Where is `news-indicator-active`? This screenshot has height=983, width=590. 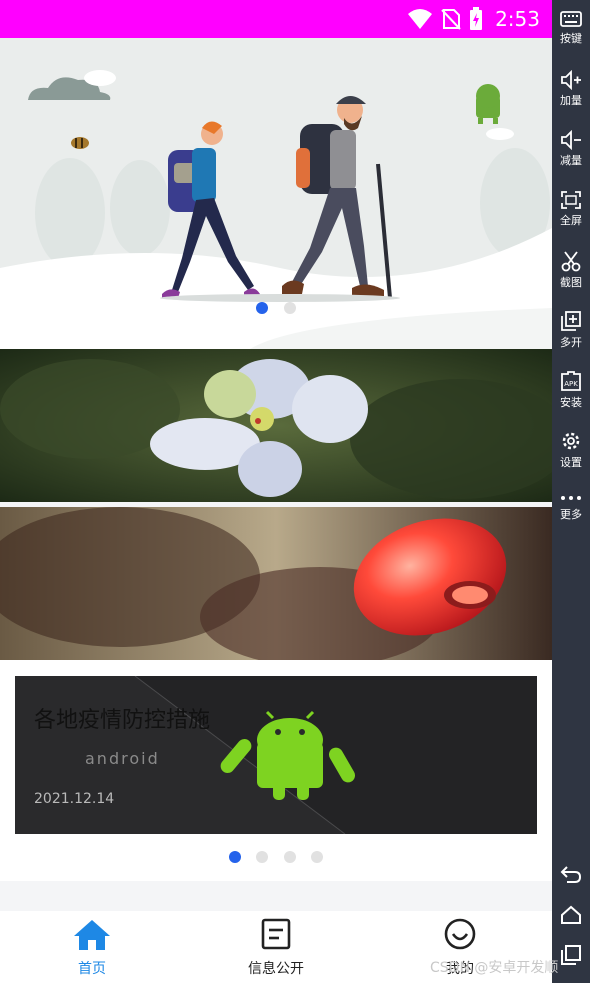
news-indicator-active is located at coordinates (235, 857).